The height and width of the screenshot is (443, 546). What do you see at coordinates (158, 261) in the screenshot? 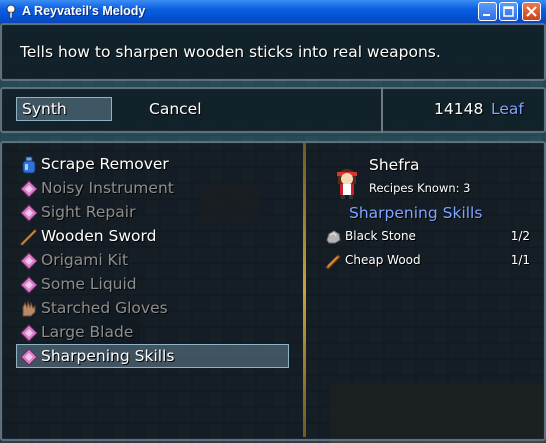
I see `recipe-list-item: Origami Kit` at bounding box center [158, 261].